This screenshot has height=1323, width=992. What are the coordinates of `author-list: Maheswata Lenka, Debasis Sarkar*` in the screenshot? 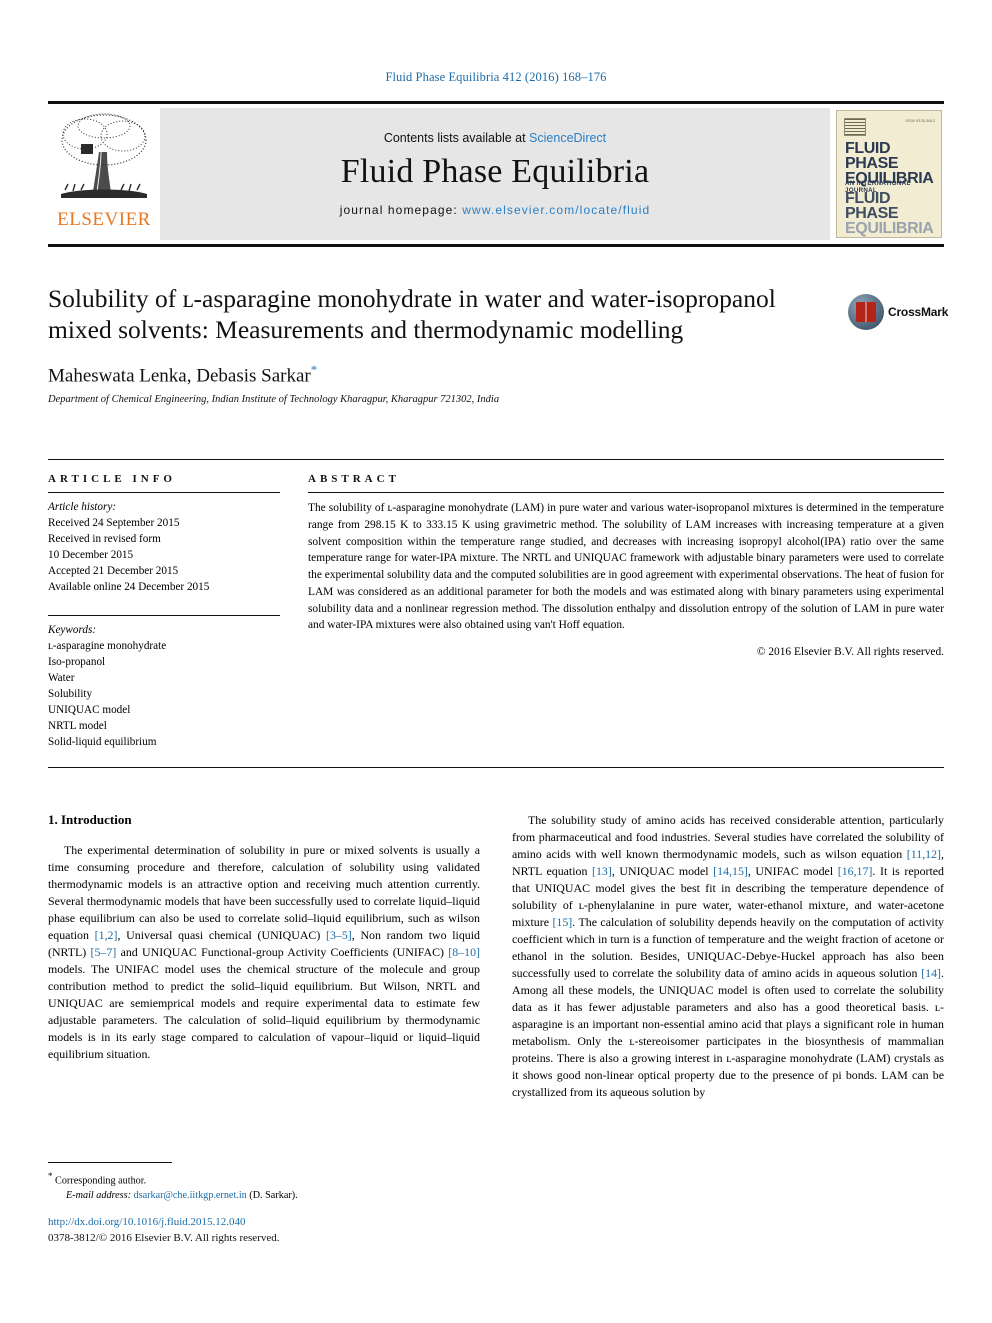 It's located at (428, 374).